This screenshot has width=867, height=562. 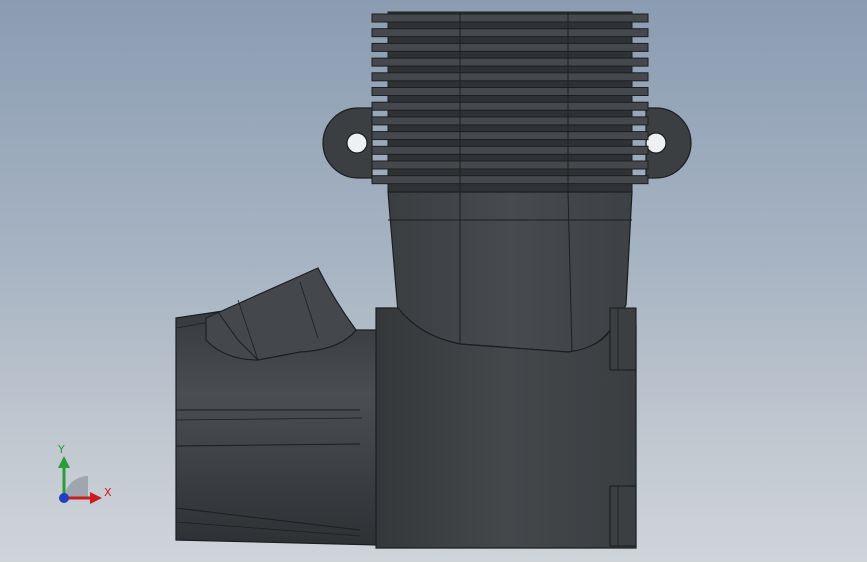 I want to click on intake-flange, so click(x=281, y=314).